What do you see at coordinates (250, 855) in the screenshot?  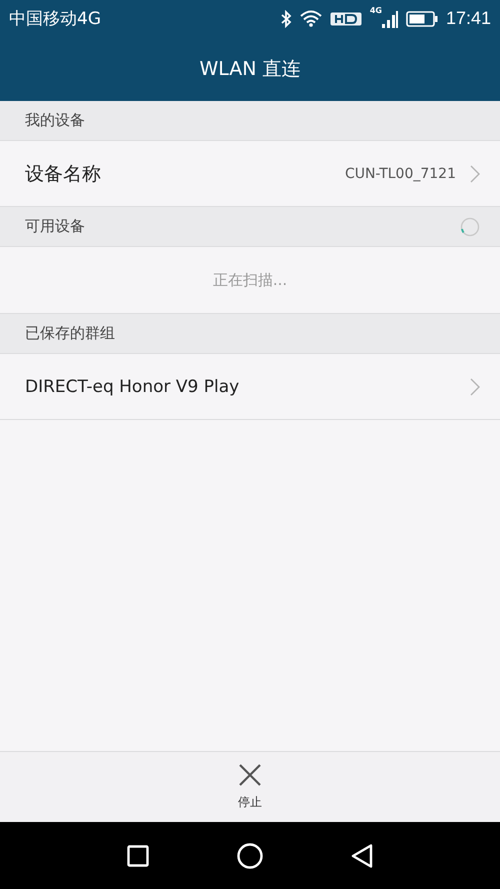 I see `home-button` at bounding box center [250, 855].